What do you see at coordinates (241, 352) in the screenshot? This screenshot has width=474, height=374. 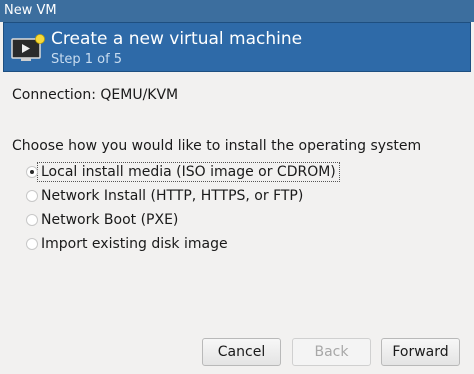 I see `cancel-button: Cancel` at bounding box center [241, 352].